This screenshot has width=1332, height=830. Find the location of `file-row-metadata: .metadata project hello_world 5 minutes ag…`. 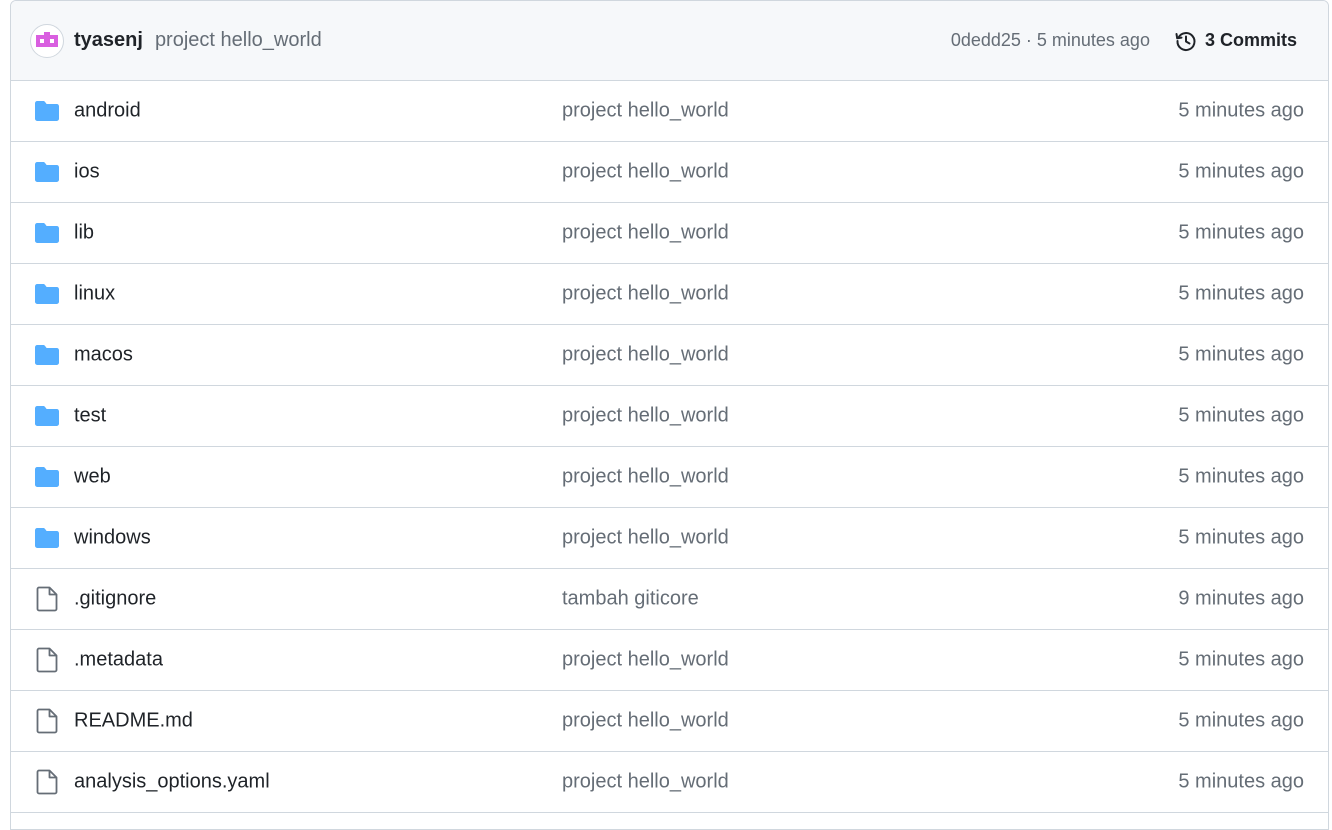

file-row-metadata: .metadata project hello_world 5 minutes ag… is located at coordinates (669, 660).